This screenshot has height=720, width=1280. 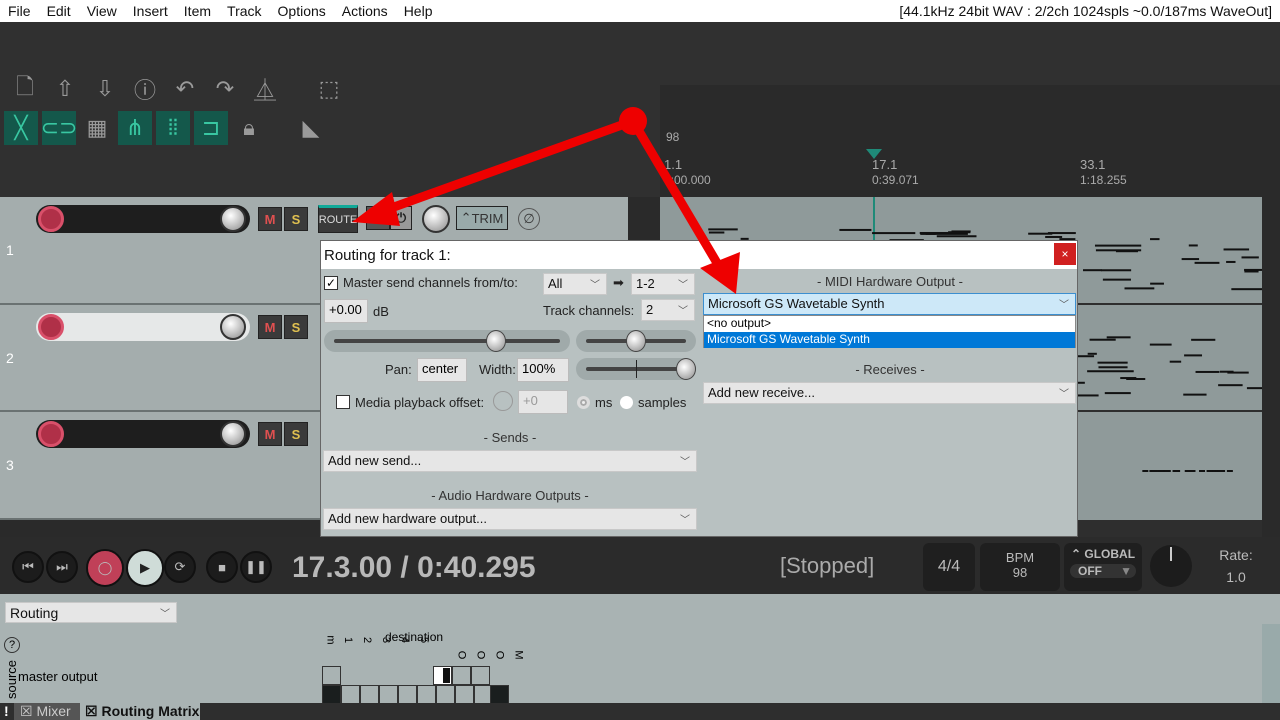 What do you see at coordinates (145, 568) in the screenshot?
I see `play-button: ▶` at bounding box center [145, 568].